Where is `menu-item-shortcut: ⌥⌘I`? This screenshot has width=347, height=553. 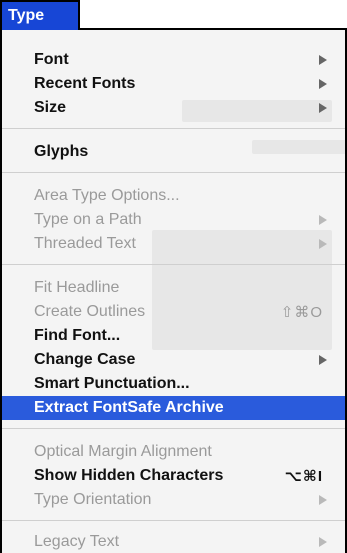
menu-item-shortcut: ⌥⌘I is located at coordinates (303, 476).